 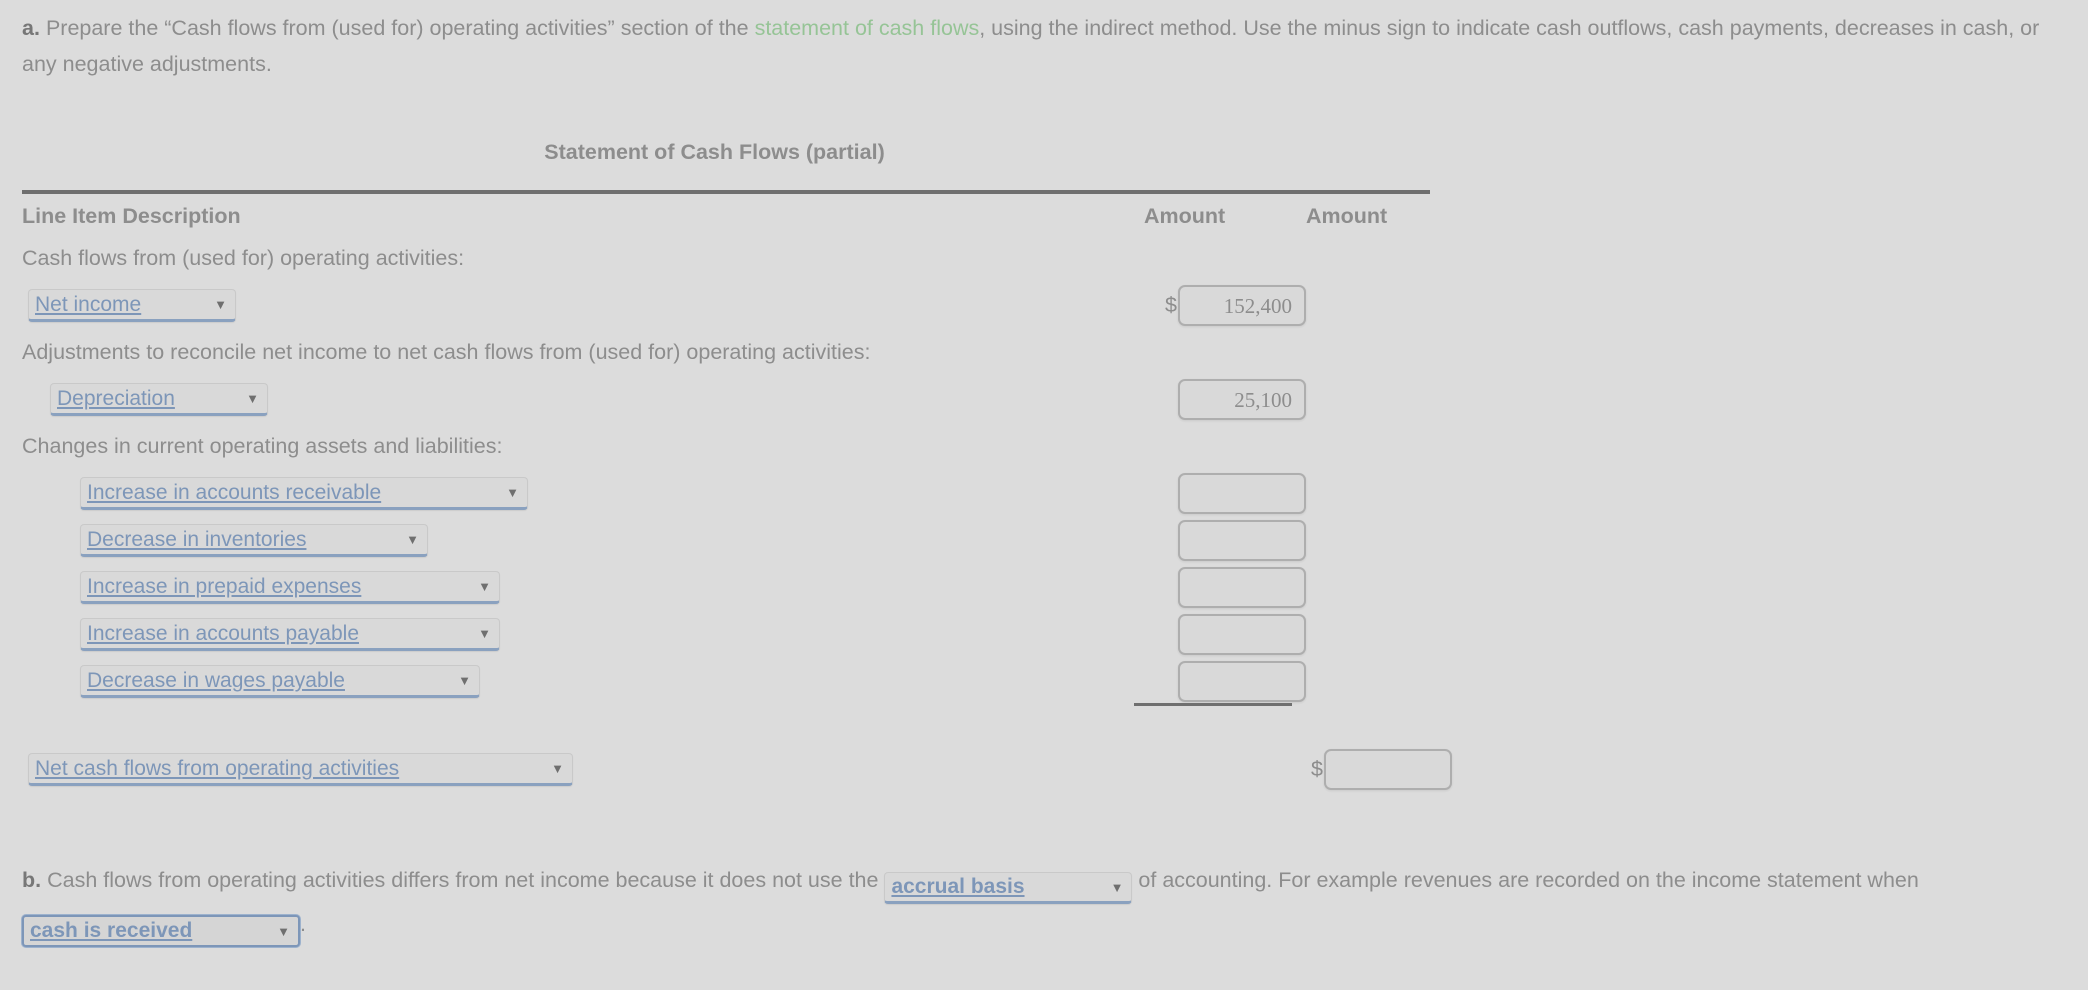 I want to click on amount-cell-1: 25,100, so click(x=1225, y=399).